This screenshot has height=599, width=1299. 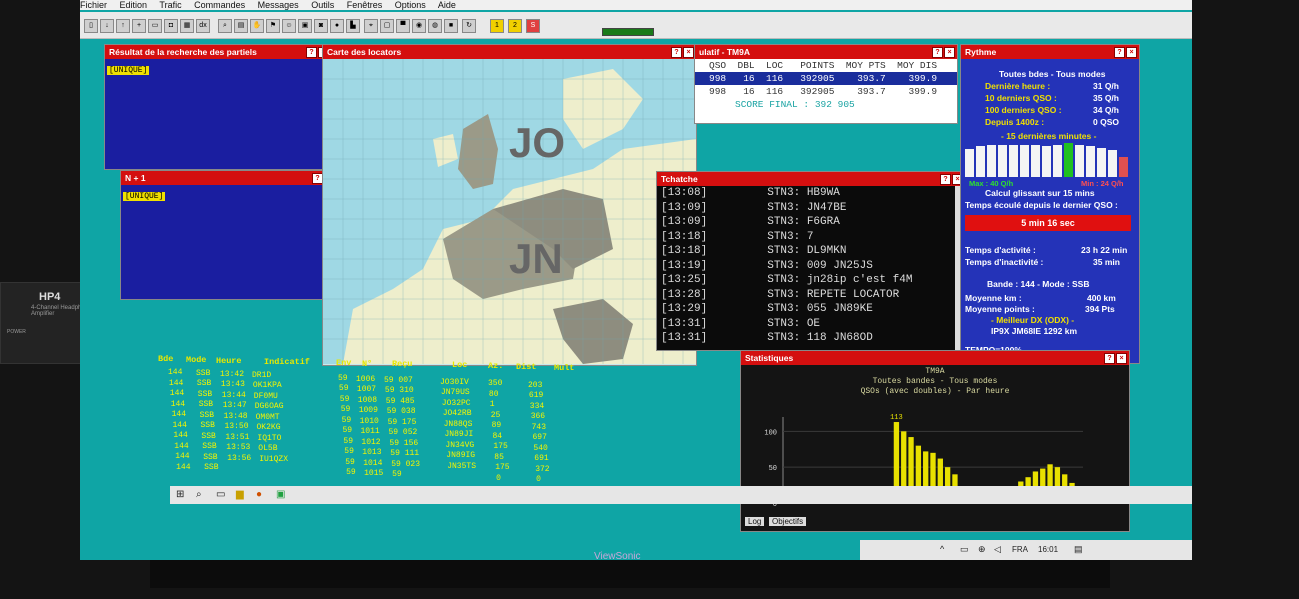 I want to click on log-cell-az: 80, so click(x=494, y=394).